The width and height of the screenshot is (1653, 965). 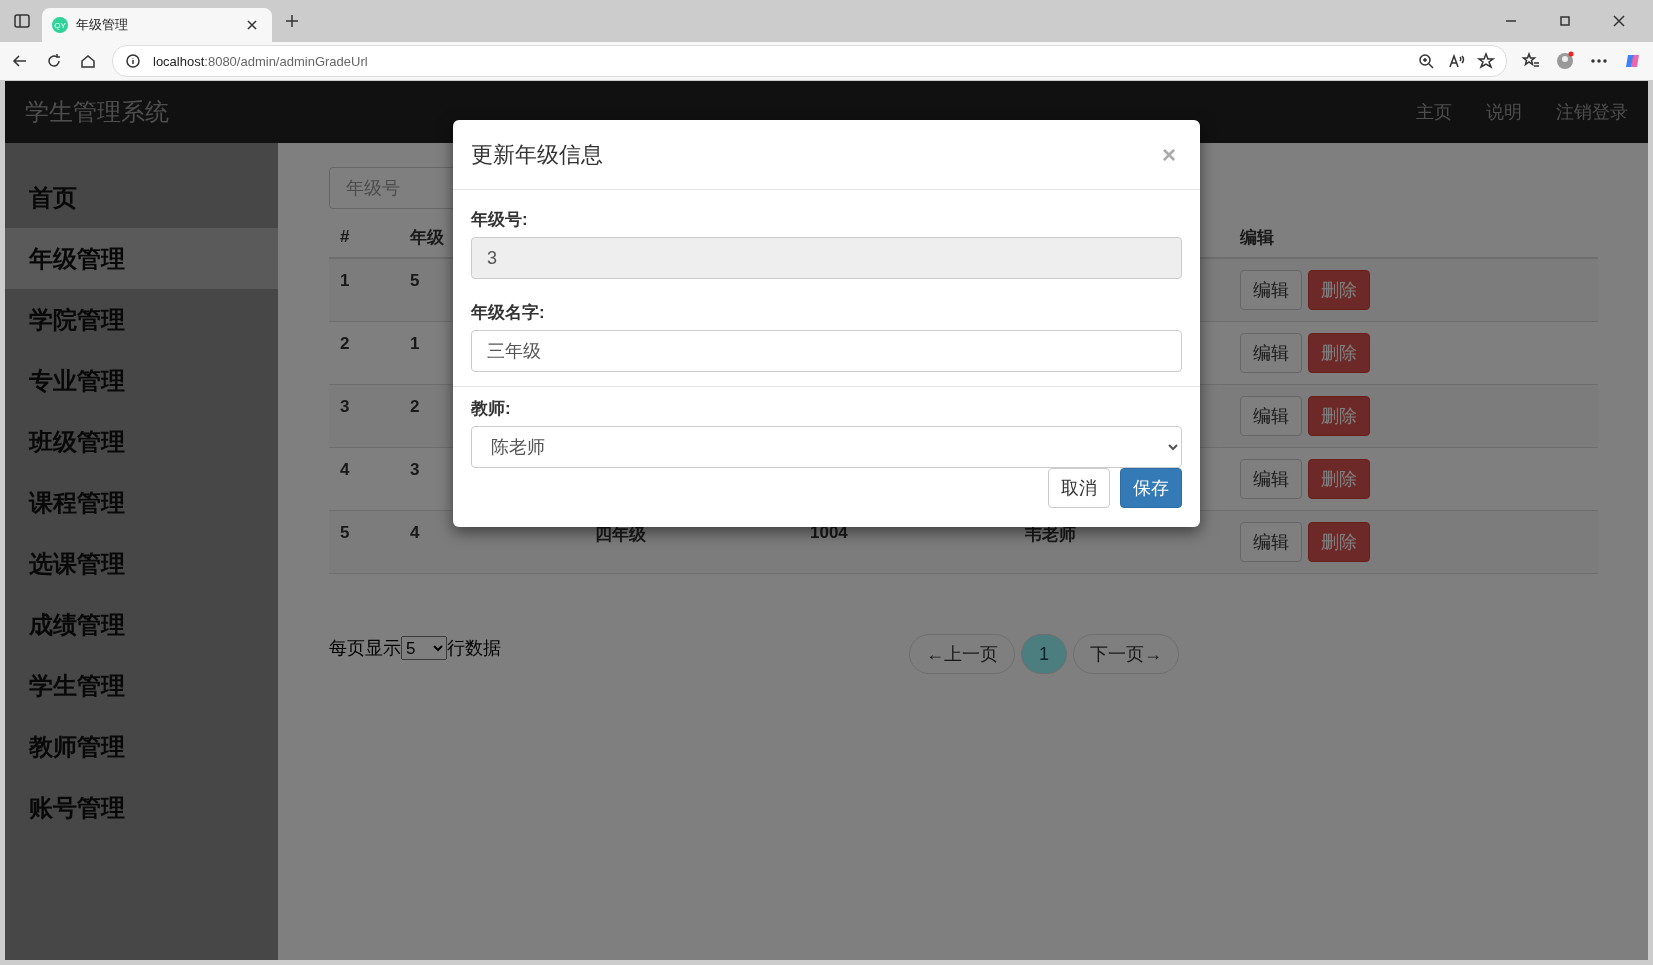 I want to click on sidebar-item: 课程管理, so click(x=141, y=502).